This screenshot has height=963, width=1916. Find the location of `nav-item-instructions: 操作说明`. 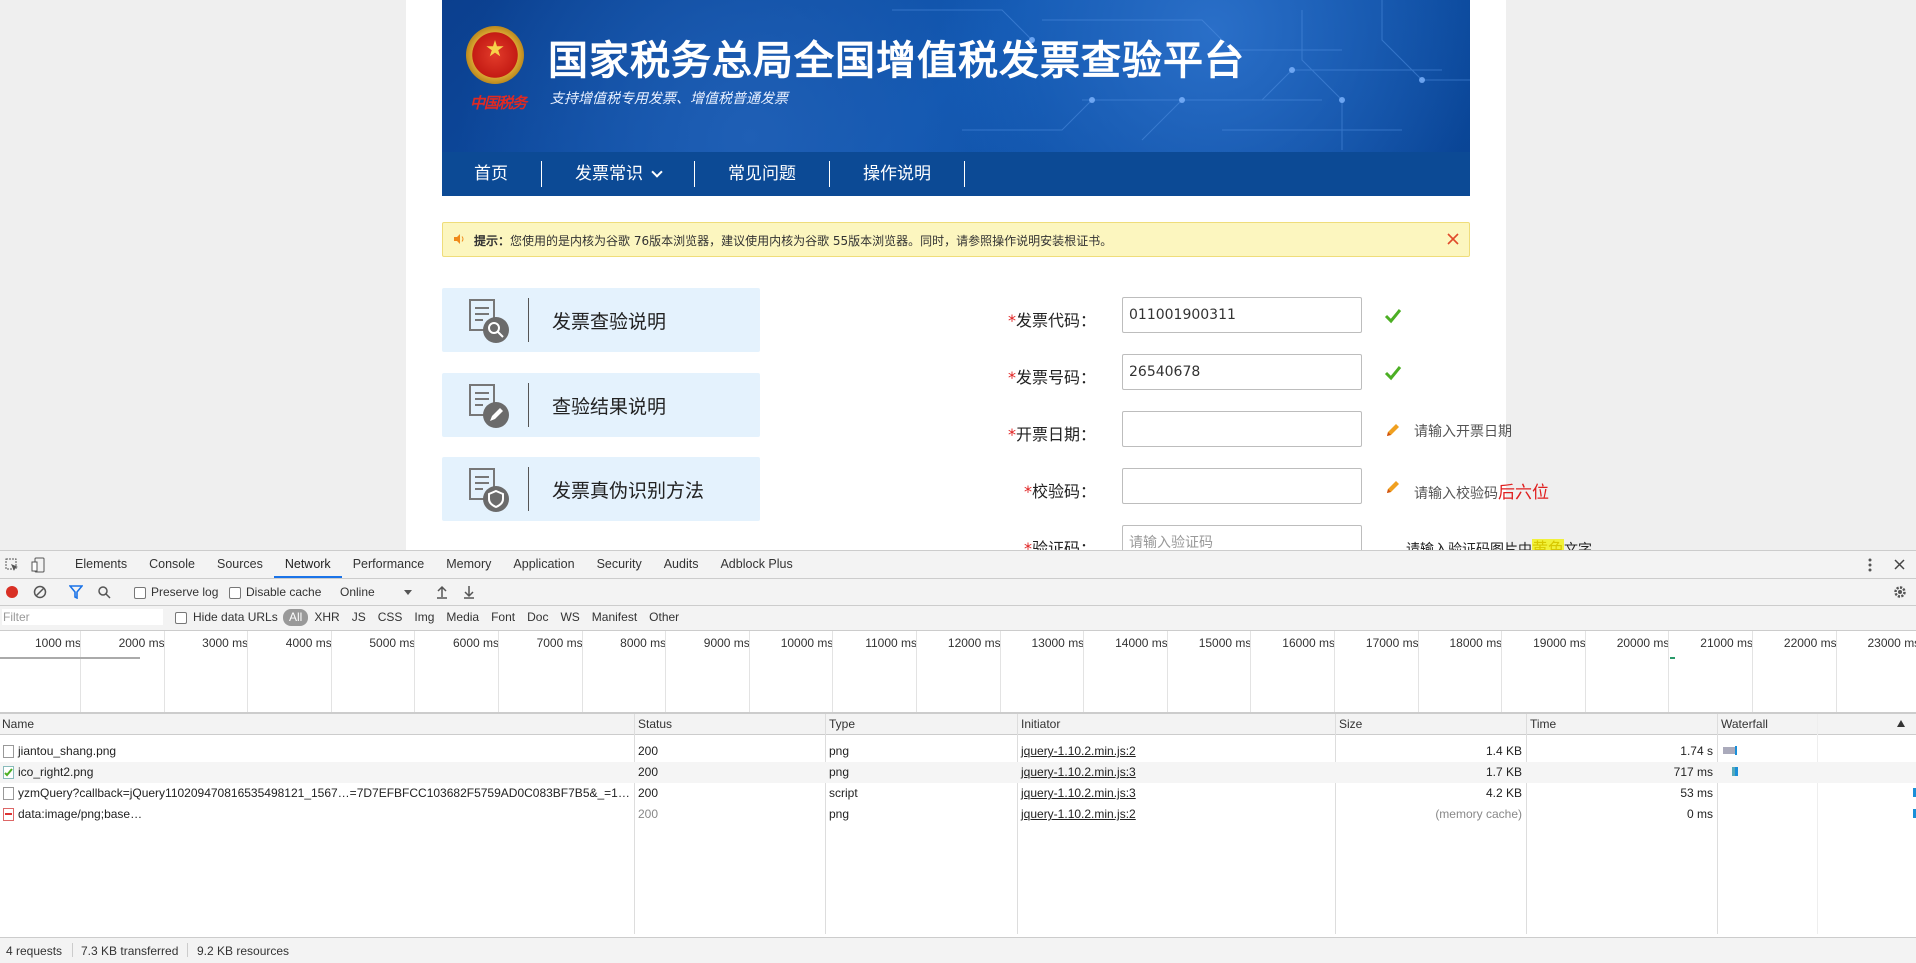

nav-item-instructions: 操作说明 is located at coordinates (897, 174).